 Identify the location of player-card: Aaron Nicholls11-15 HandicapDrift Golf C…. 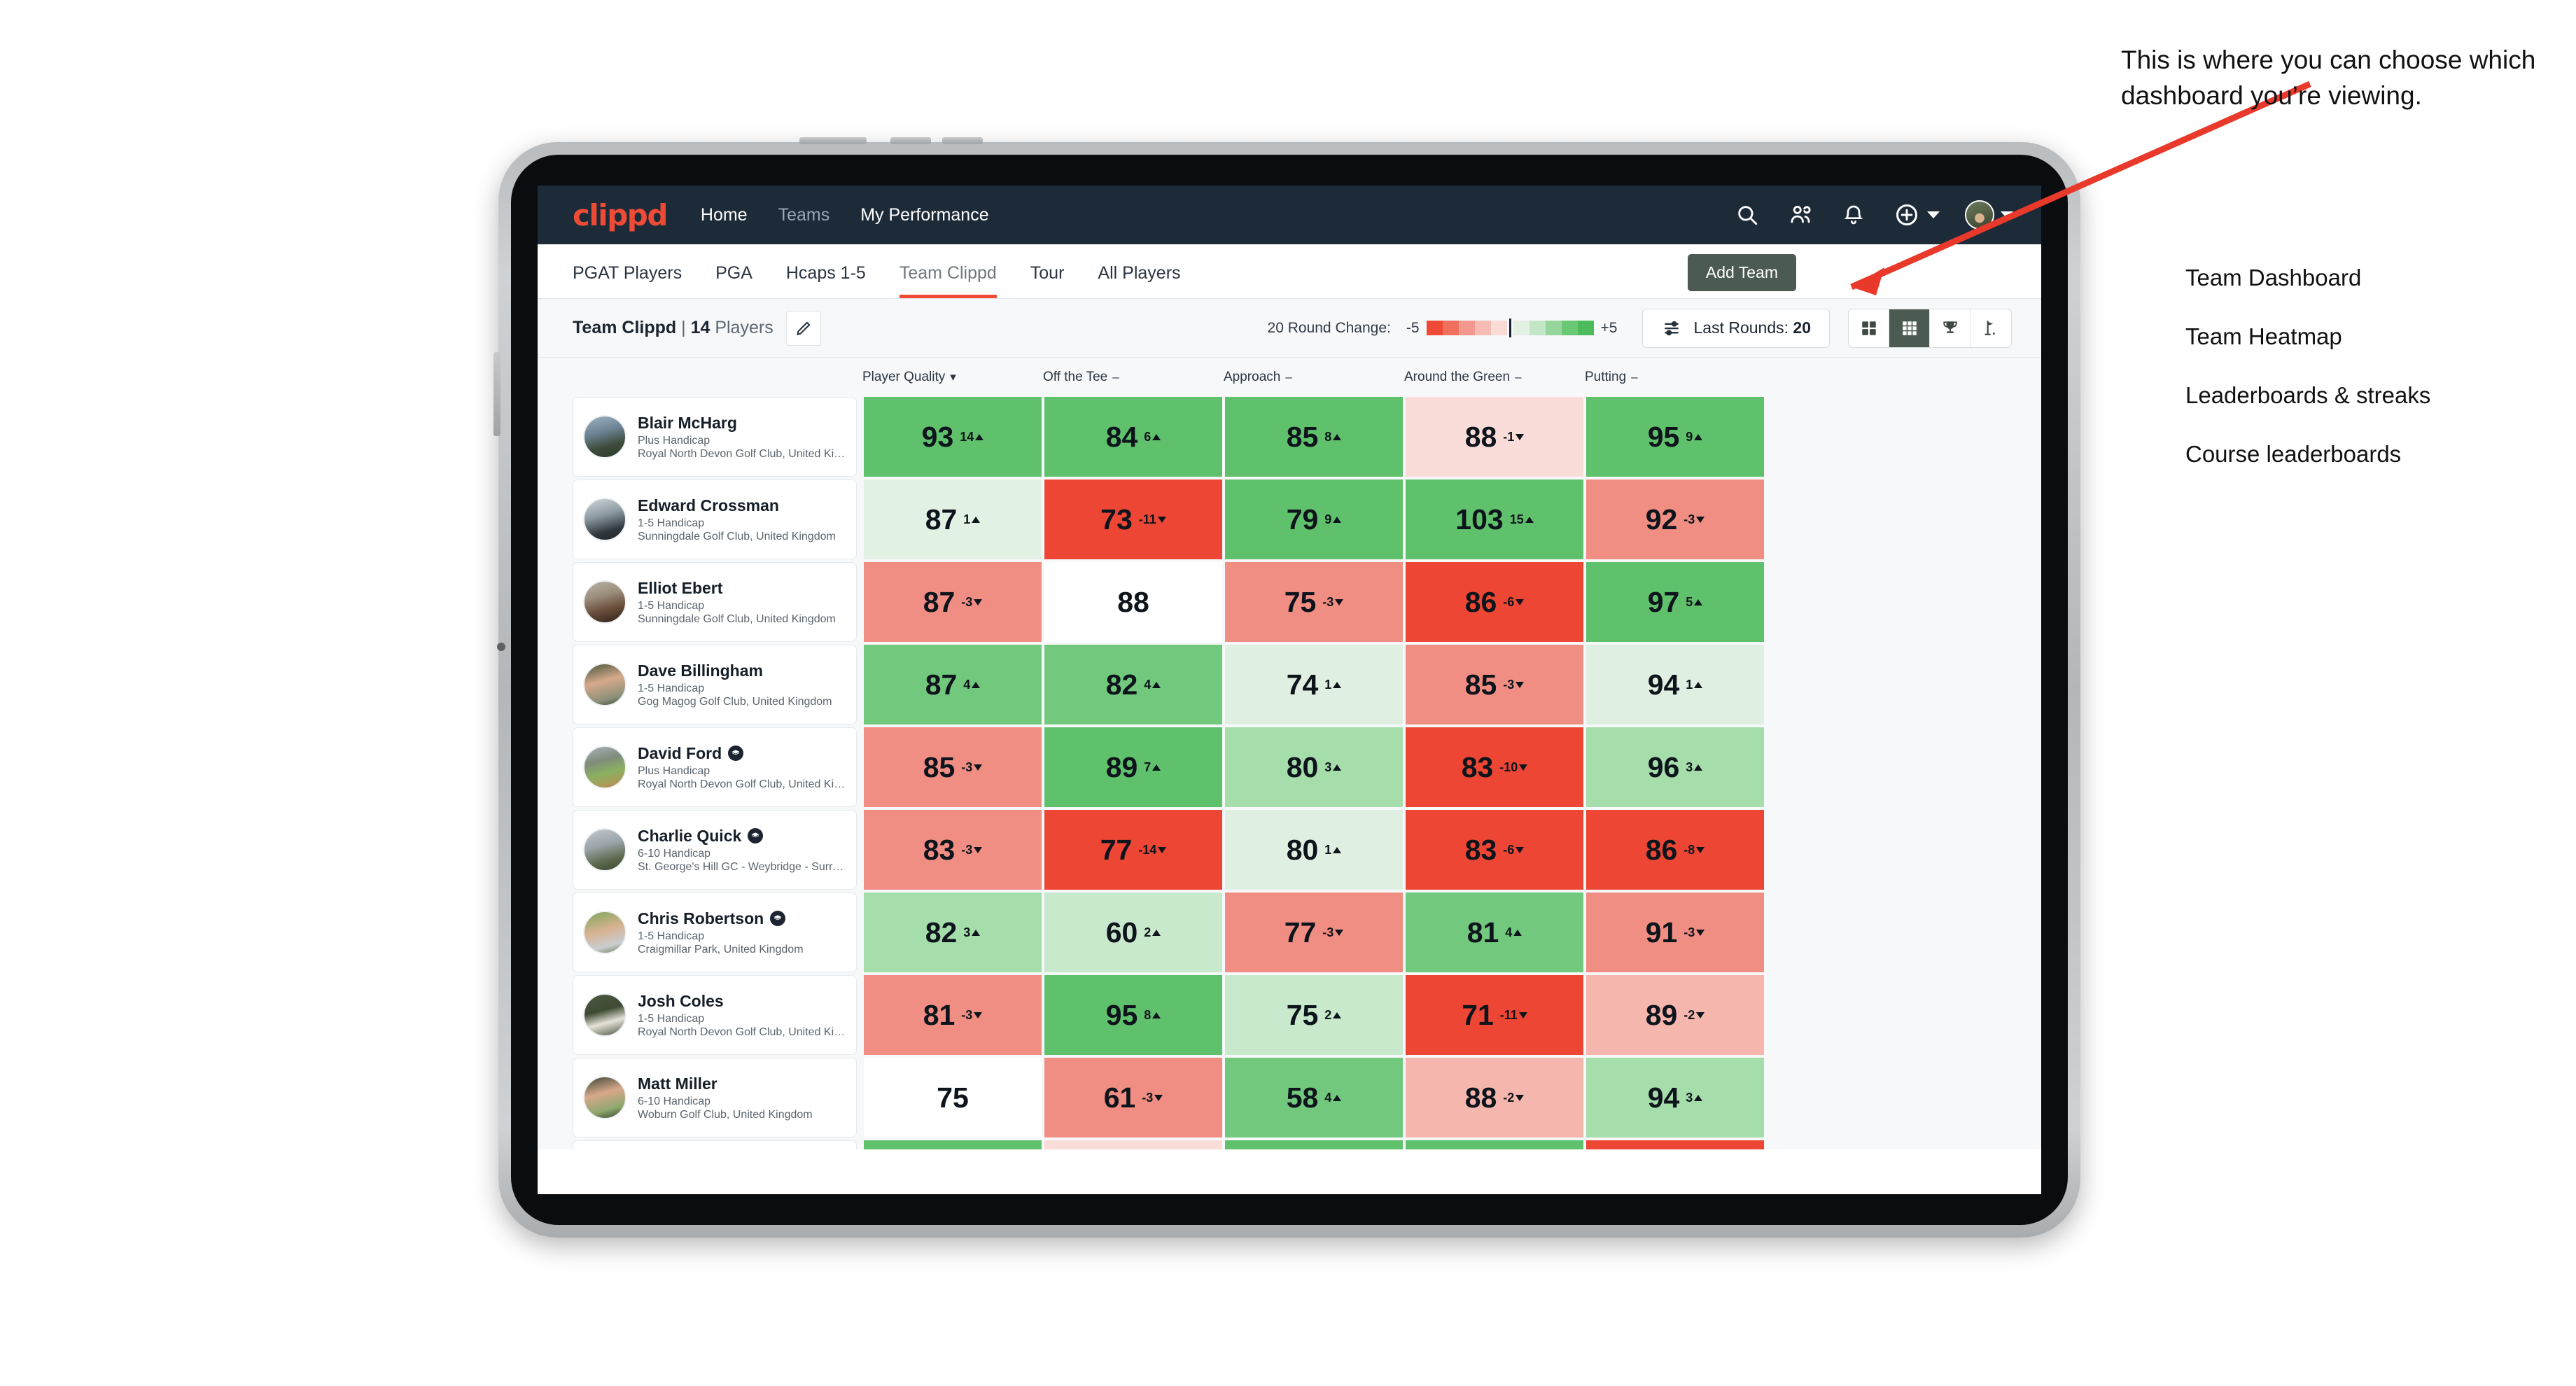
(715, 1144).